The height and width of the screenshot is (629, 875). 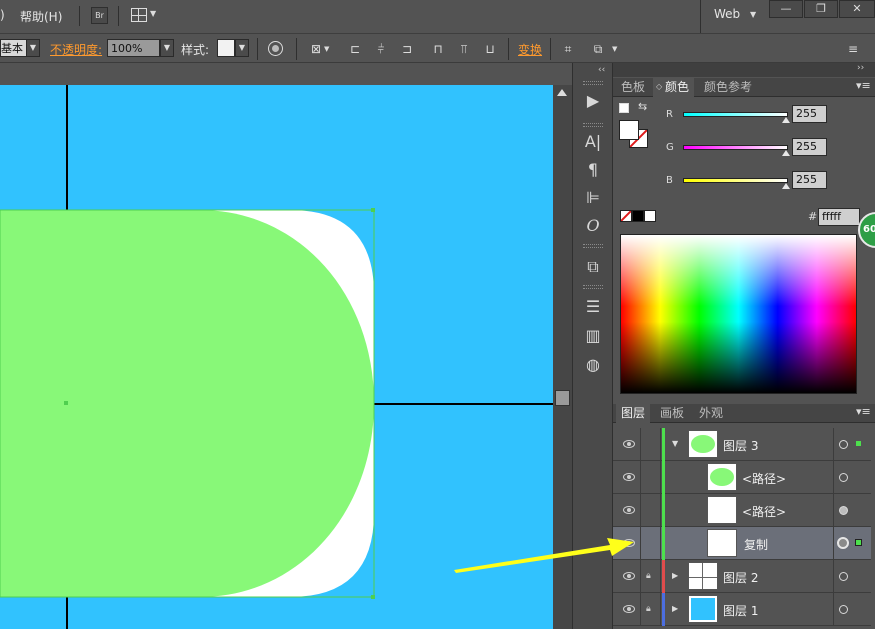 I want to click on stroke-icon: ☰, so click(x=593, y=307).